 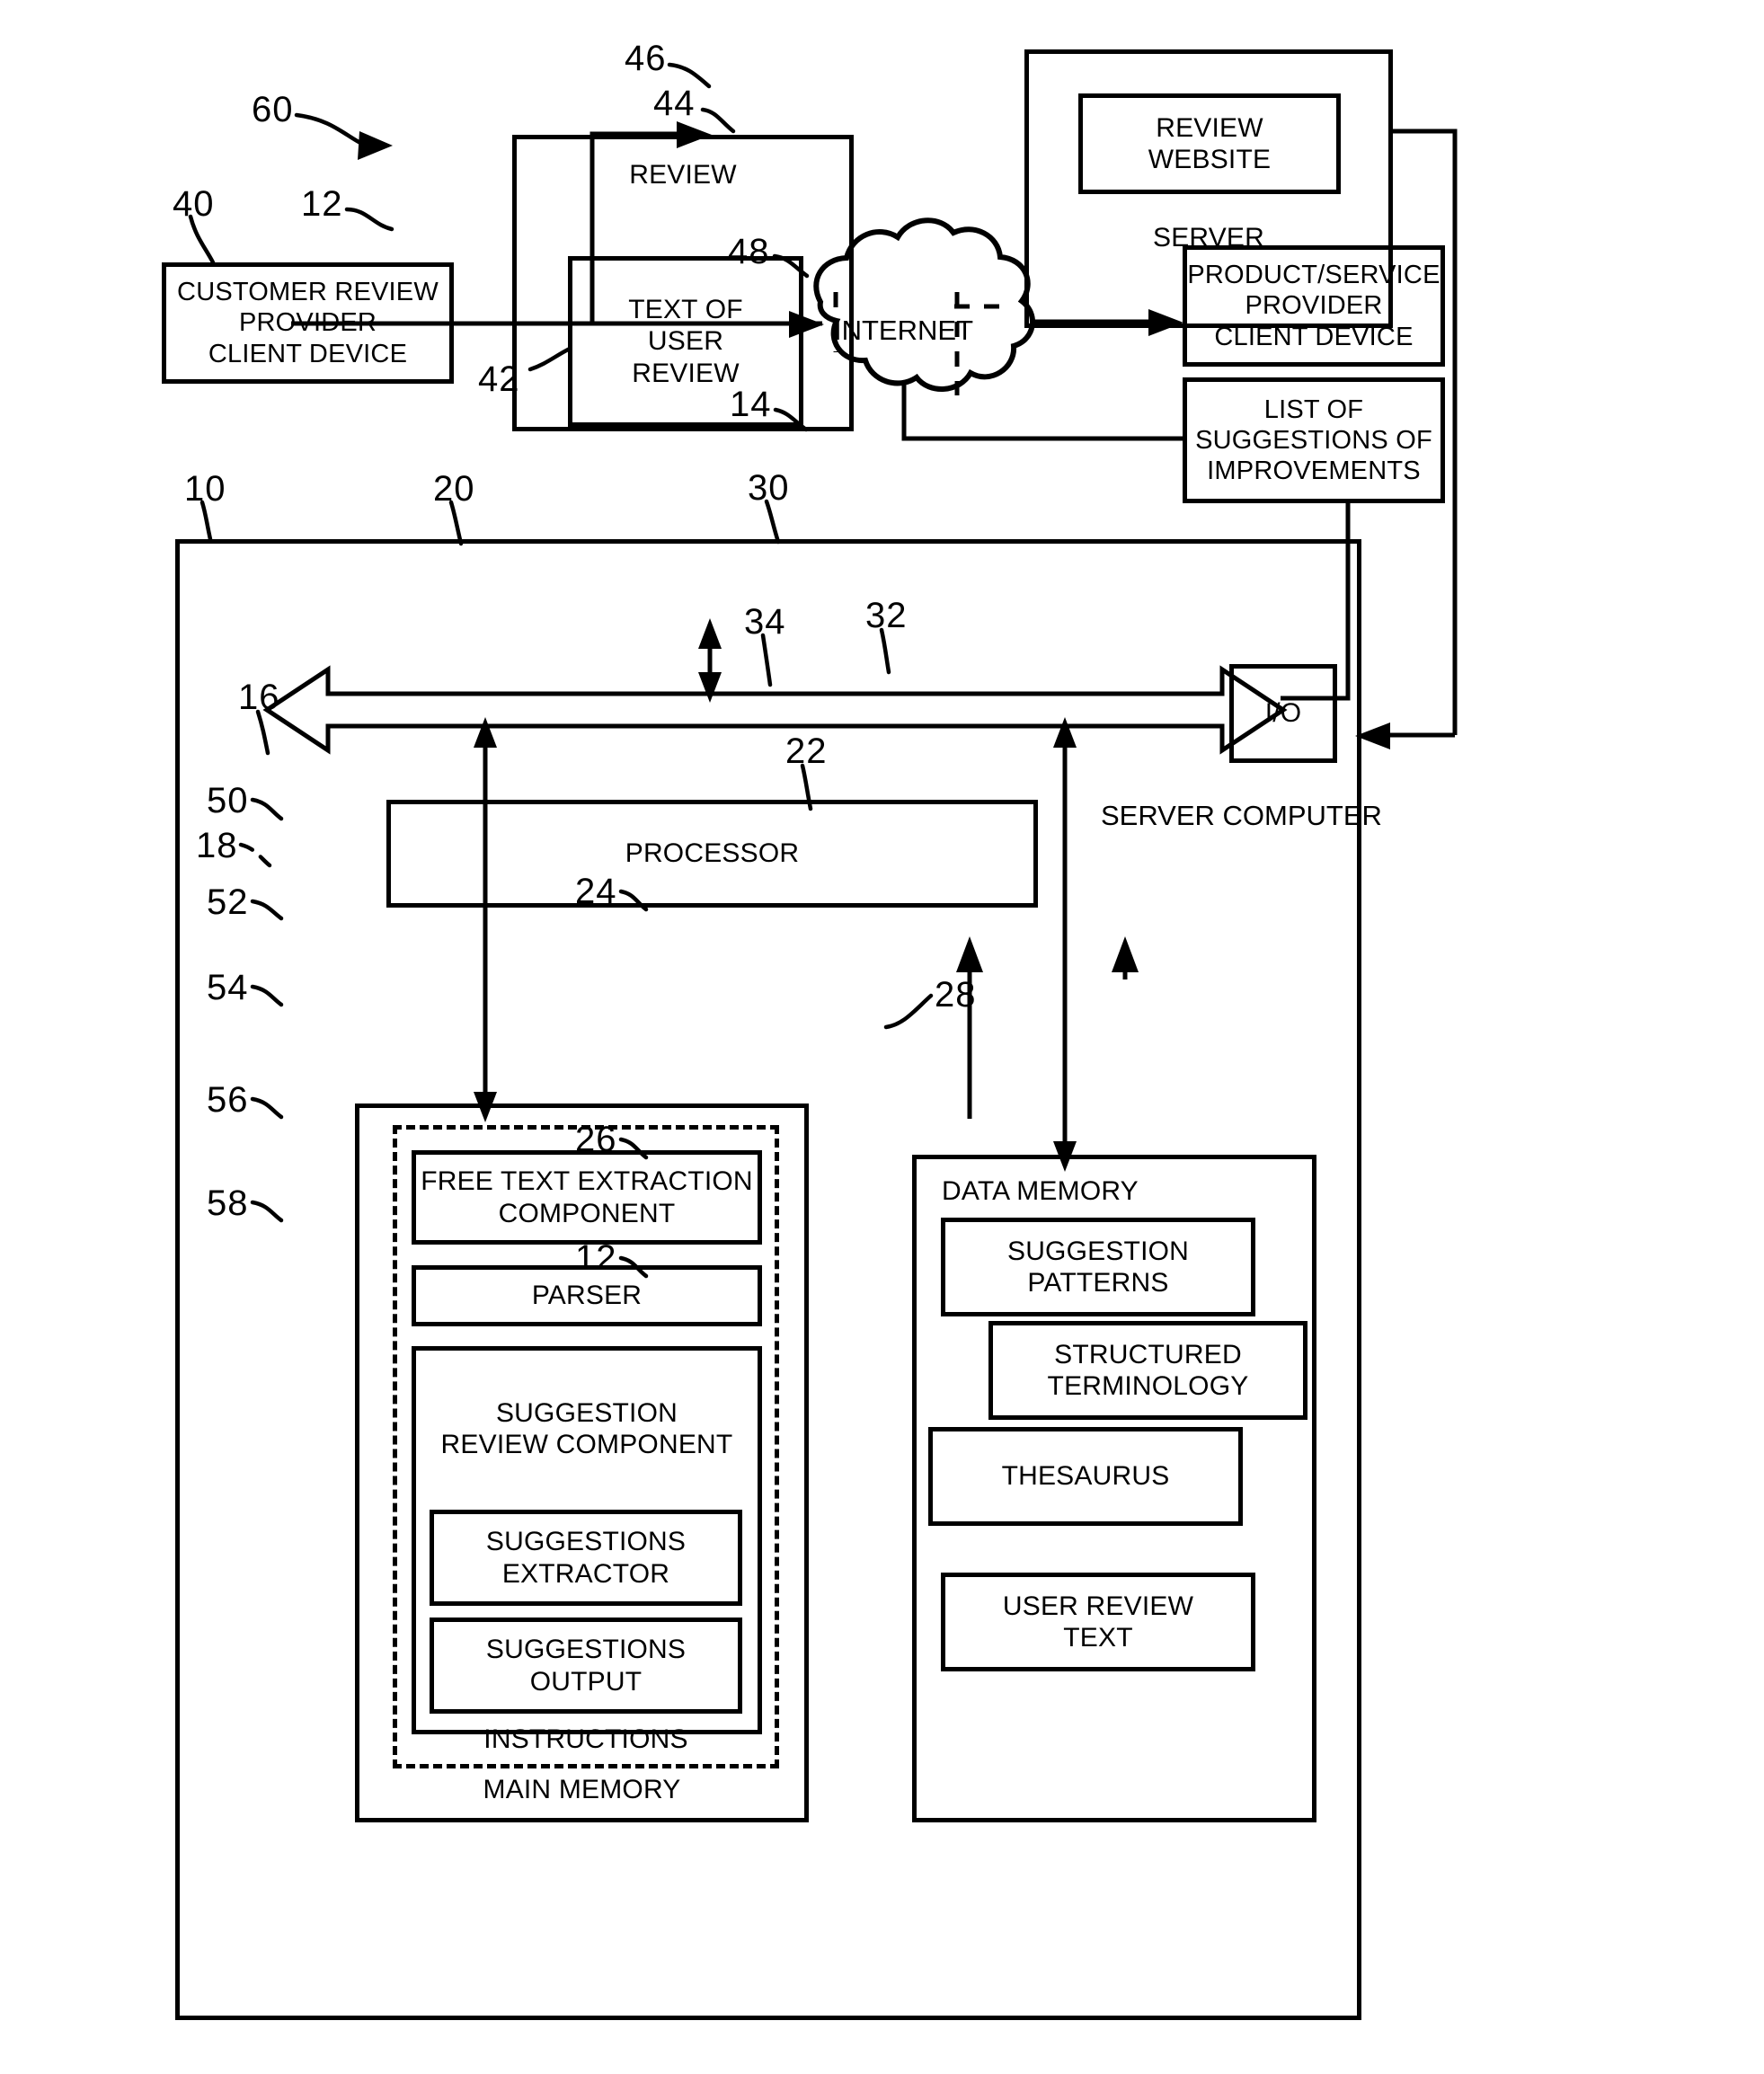 I want to click on review-website-box: REVIEW WEBSITE, so click(x=1209, y=143).